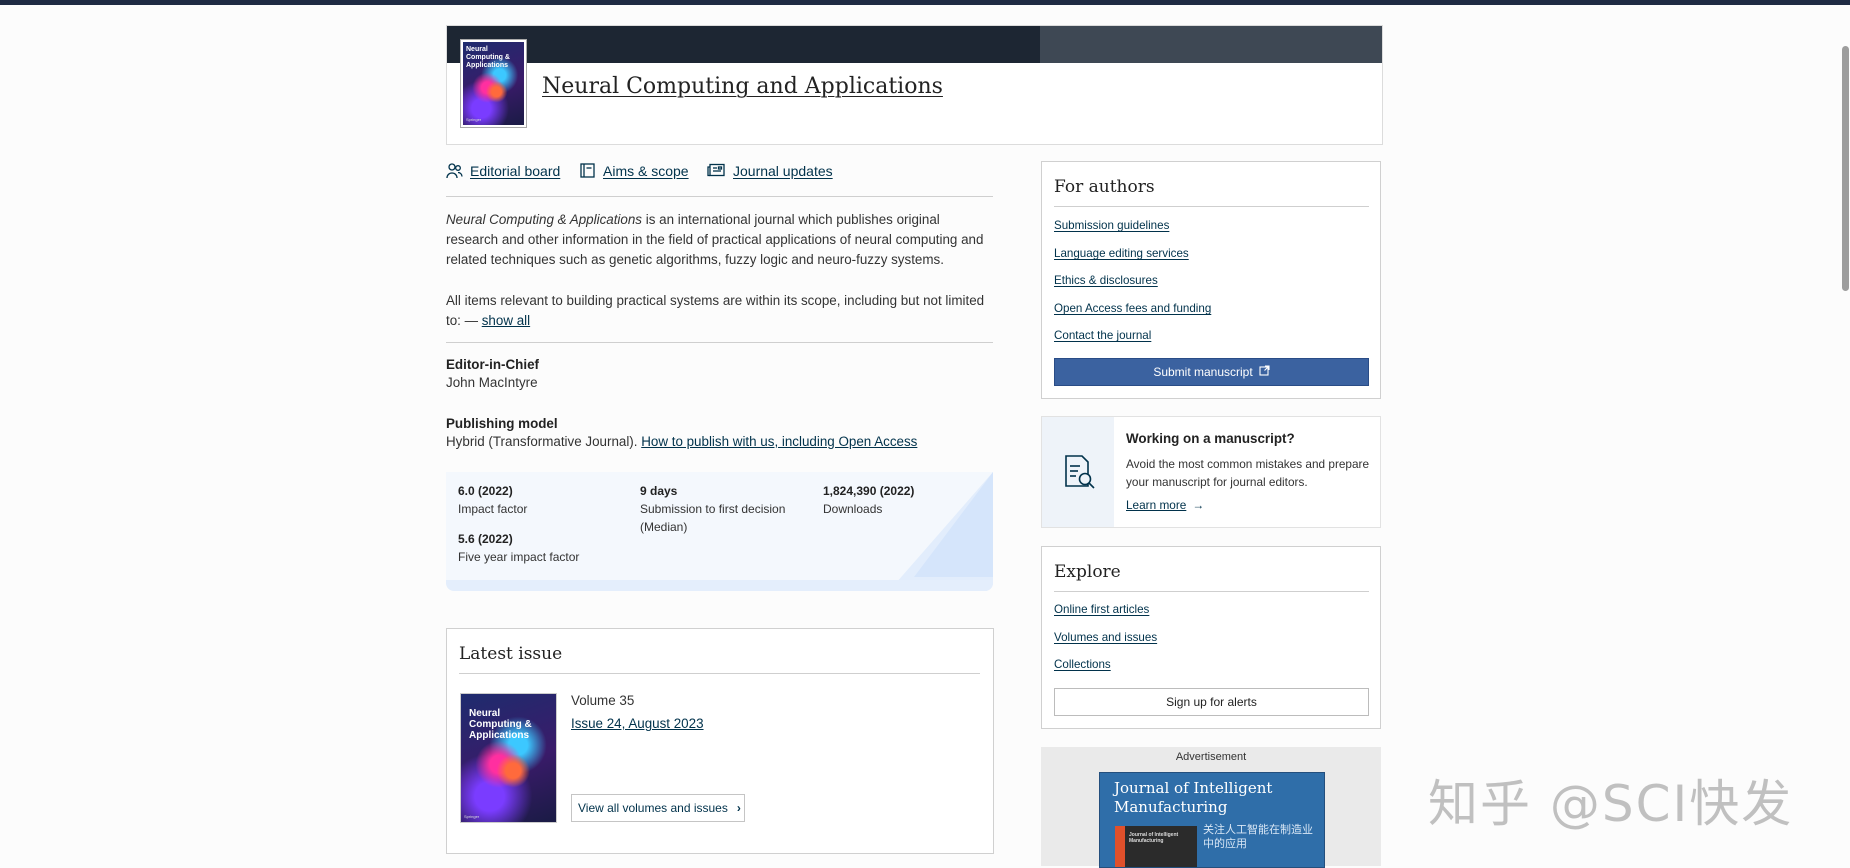 This screenshot has height=868, width=1850. I want to click on view-all-volumes-button: View all volumes and issues ›, so click(658, 808).